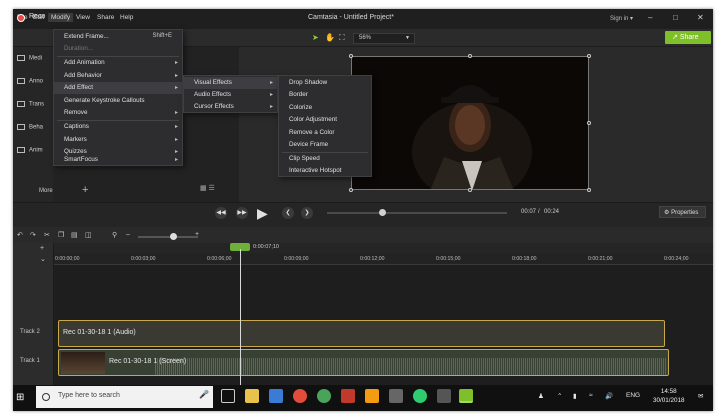 The image size is (726, 420). Describe the element at coordinates (650, 17) in the screenshot. I see `minimize-icon: –` at that location.